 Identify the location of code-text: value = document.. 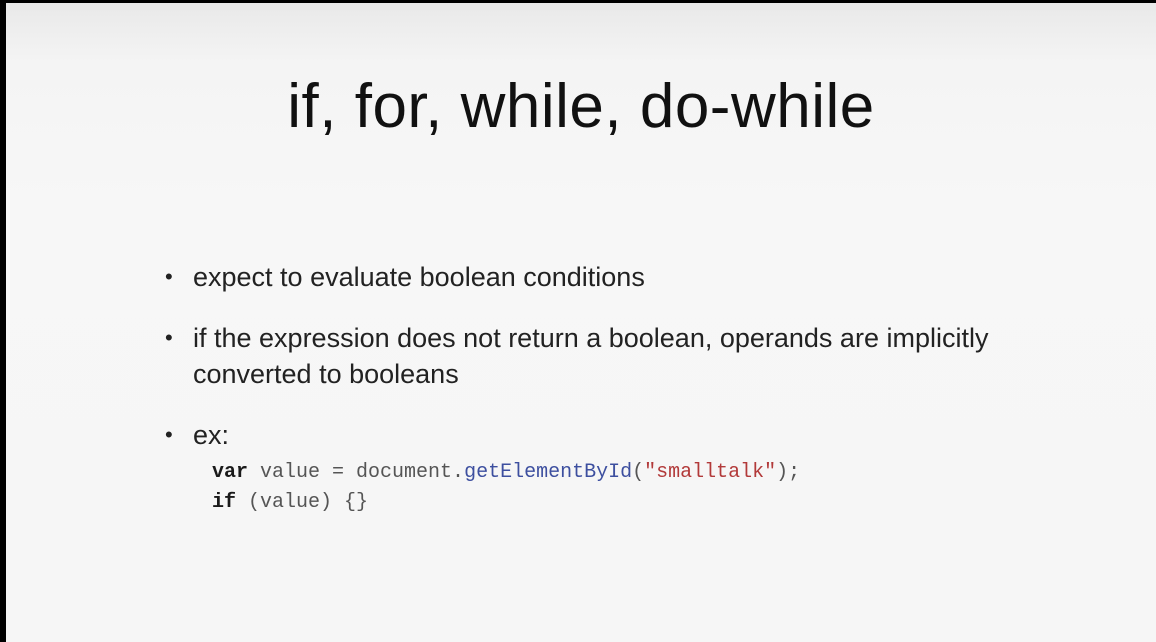
(356, 472).